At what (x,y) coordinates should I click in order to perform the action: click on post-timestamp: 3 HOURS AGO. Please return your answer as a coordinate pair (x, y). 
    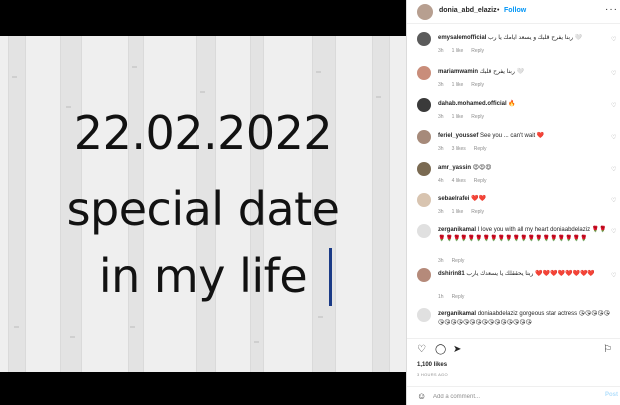
    Looking at the image, I should click on (432, 374).